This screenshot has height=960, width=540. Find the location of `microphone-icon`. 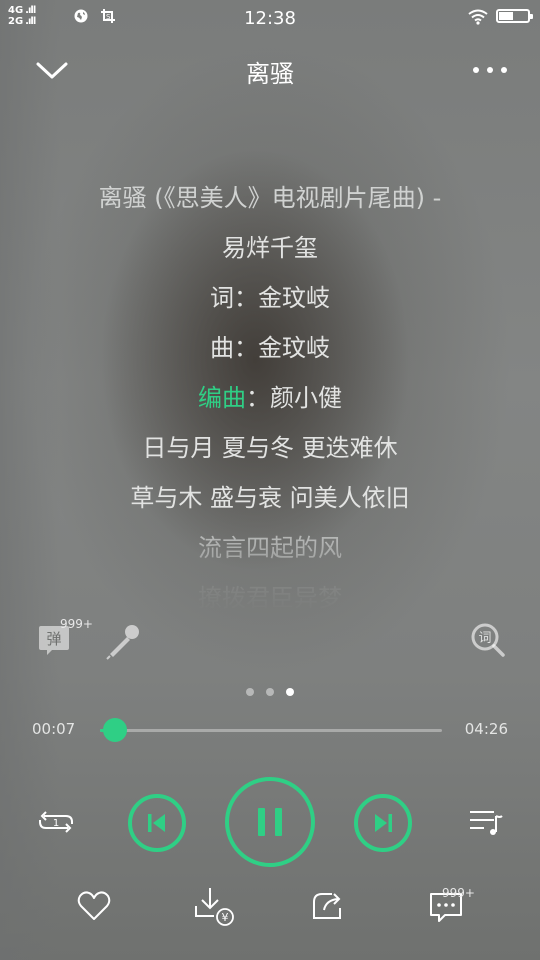

microphone-icon is located at coordinates (124, 642).